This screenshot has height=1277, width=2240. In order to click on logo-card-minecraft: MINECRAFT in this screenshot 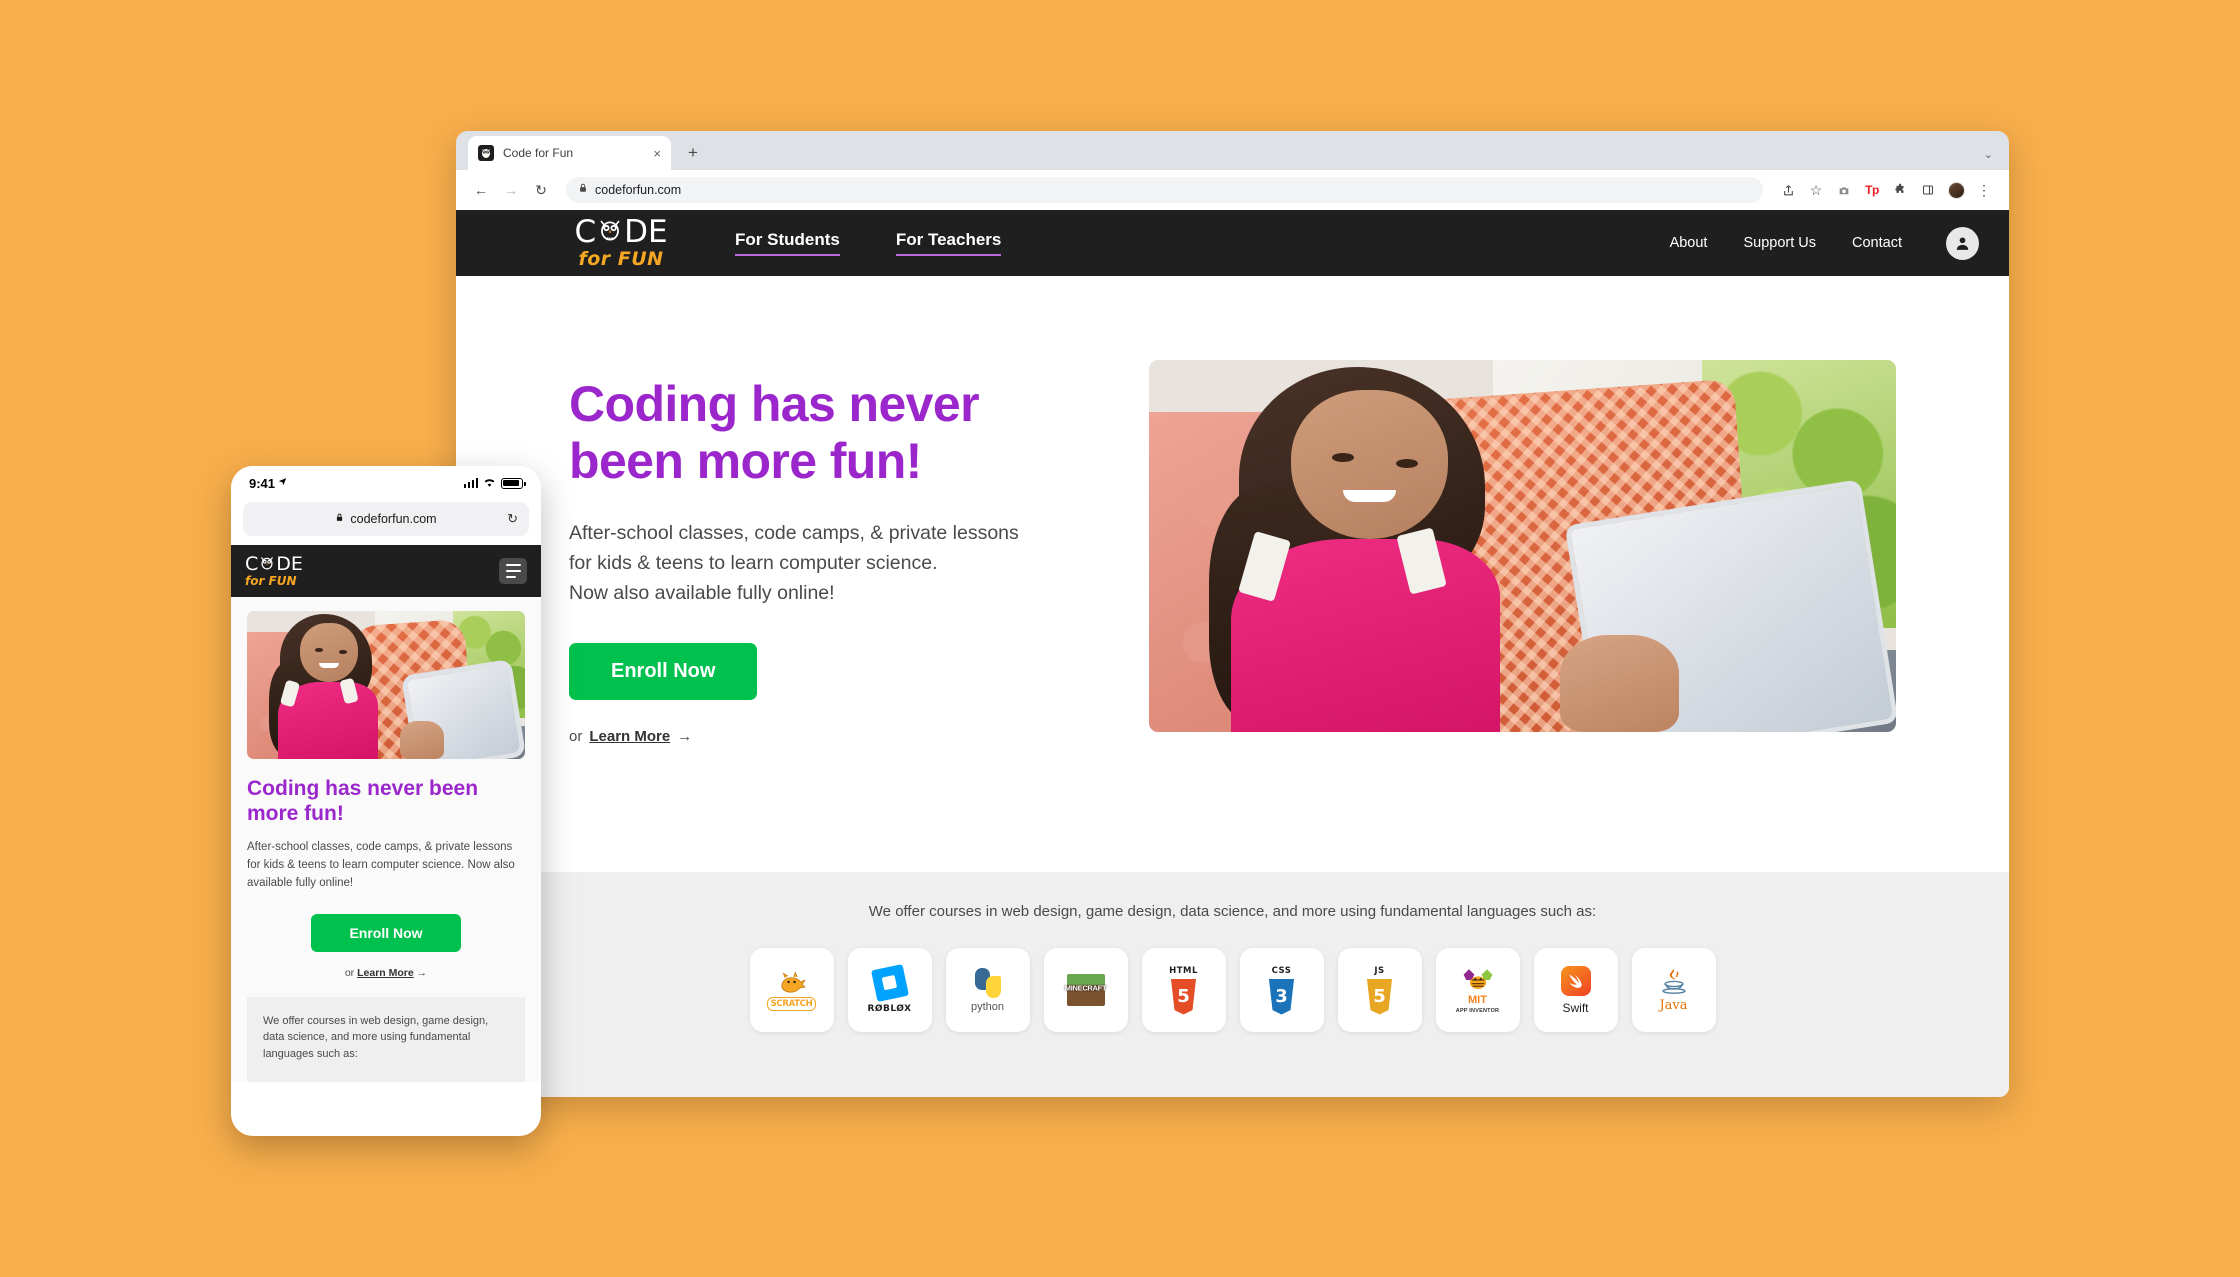, I will do `click(1085, 990)`.